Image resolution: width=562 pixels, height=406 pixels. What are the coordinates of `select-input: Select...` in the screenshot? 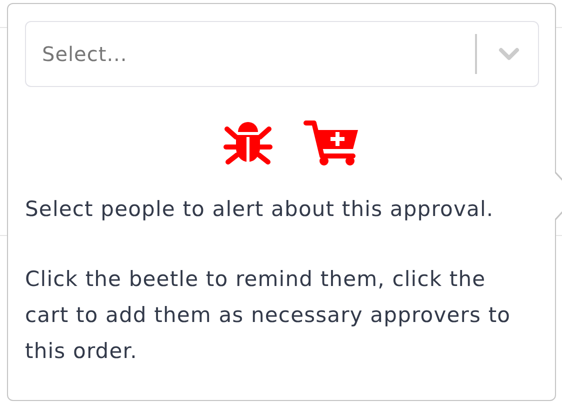 It's located at (253, 54).